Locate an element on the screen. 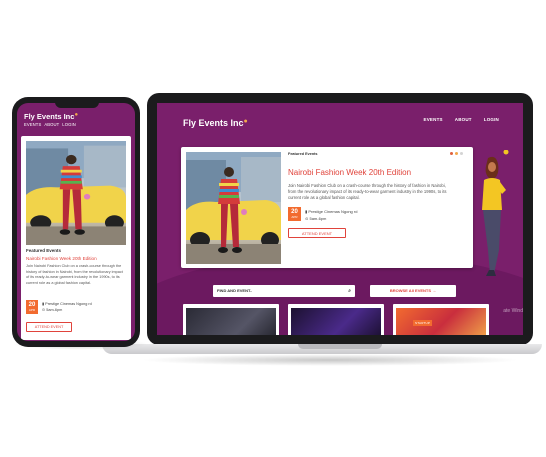 This screenshot has width=546, height=457. search-icon: ⌕ is located at coordinates (349, 291).